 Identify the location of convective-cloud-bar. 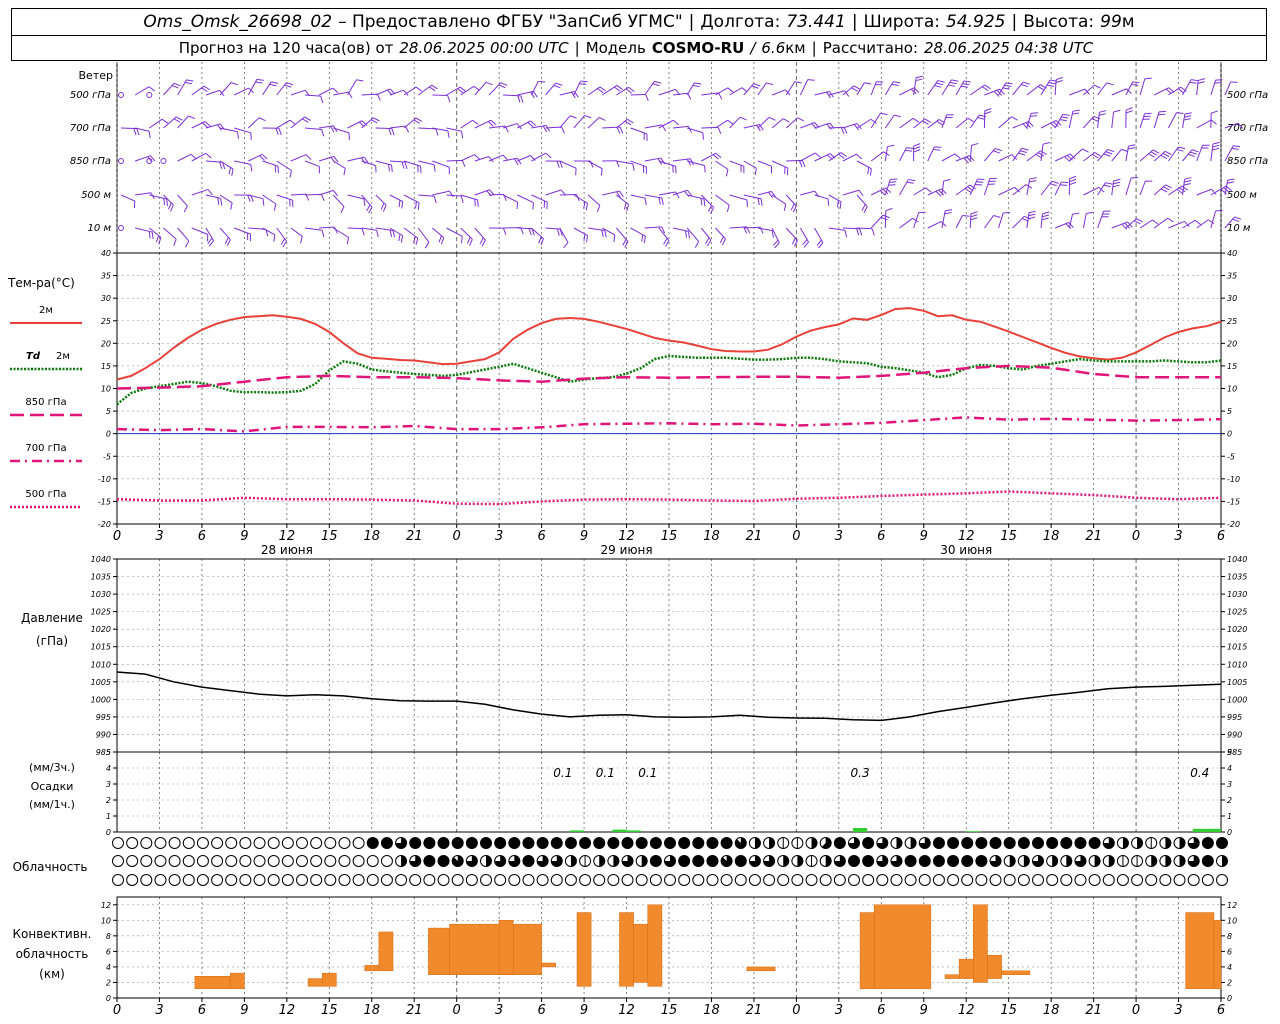
(1200, 950).